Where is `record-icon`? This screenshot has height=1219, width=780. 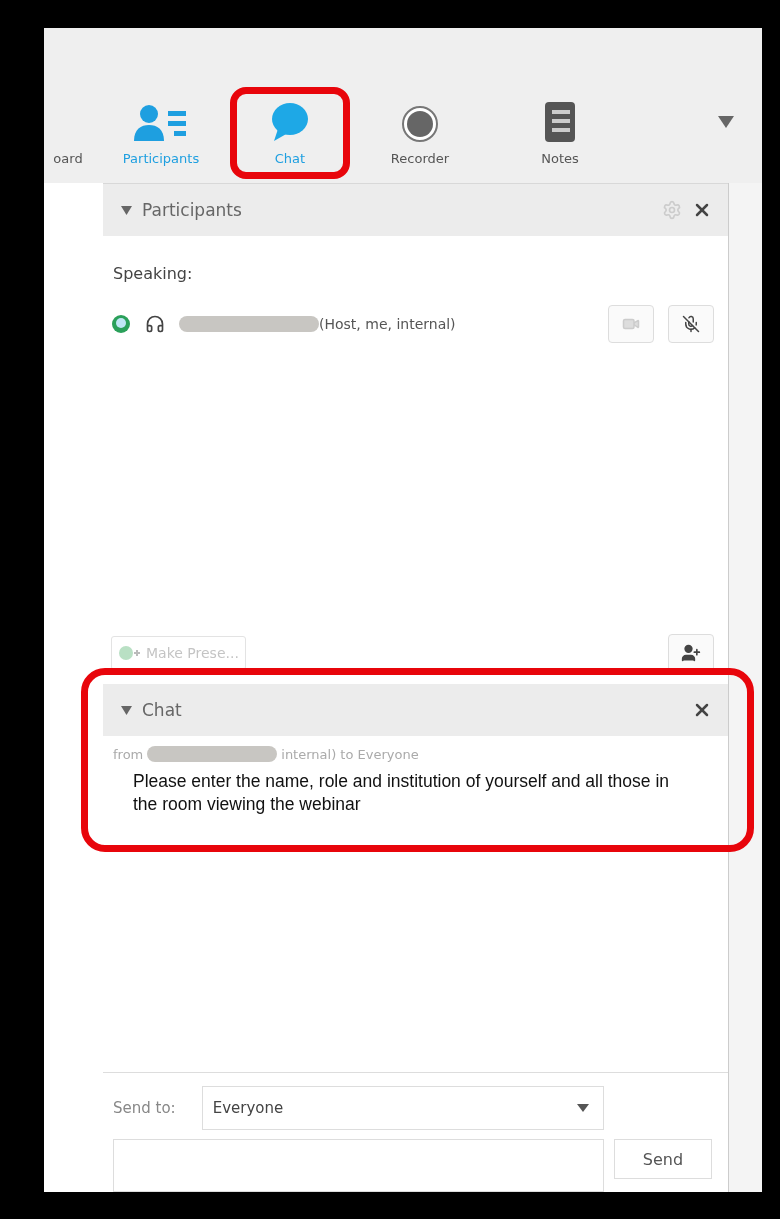
record-icon is located at coordinates (420, 124).